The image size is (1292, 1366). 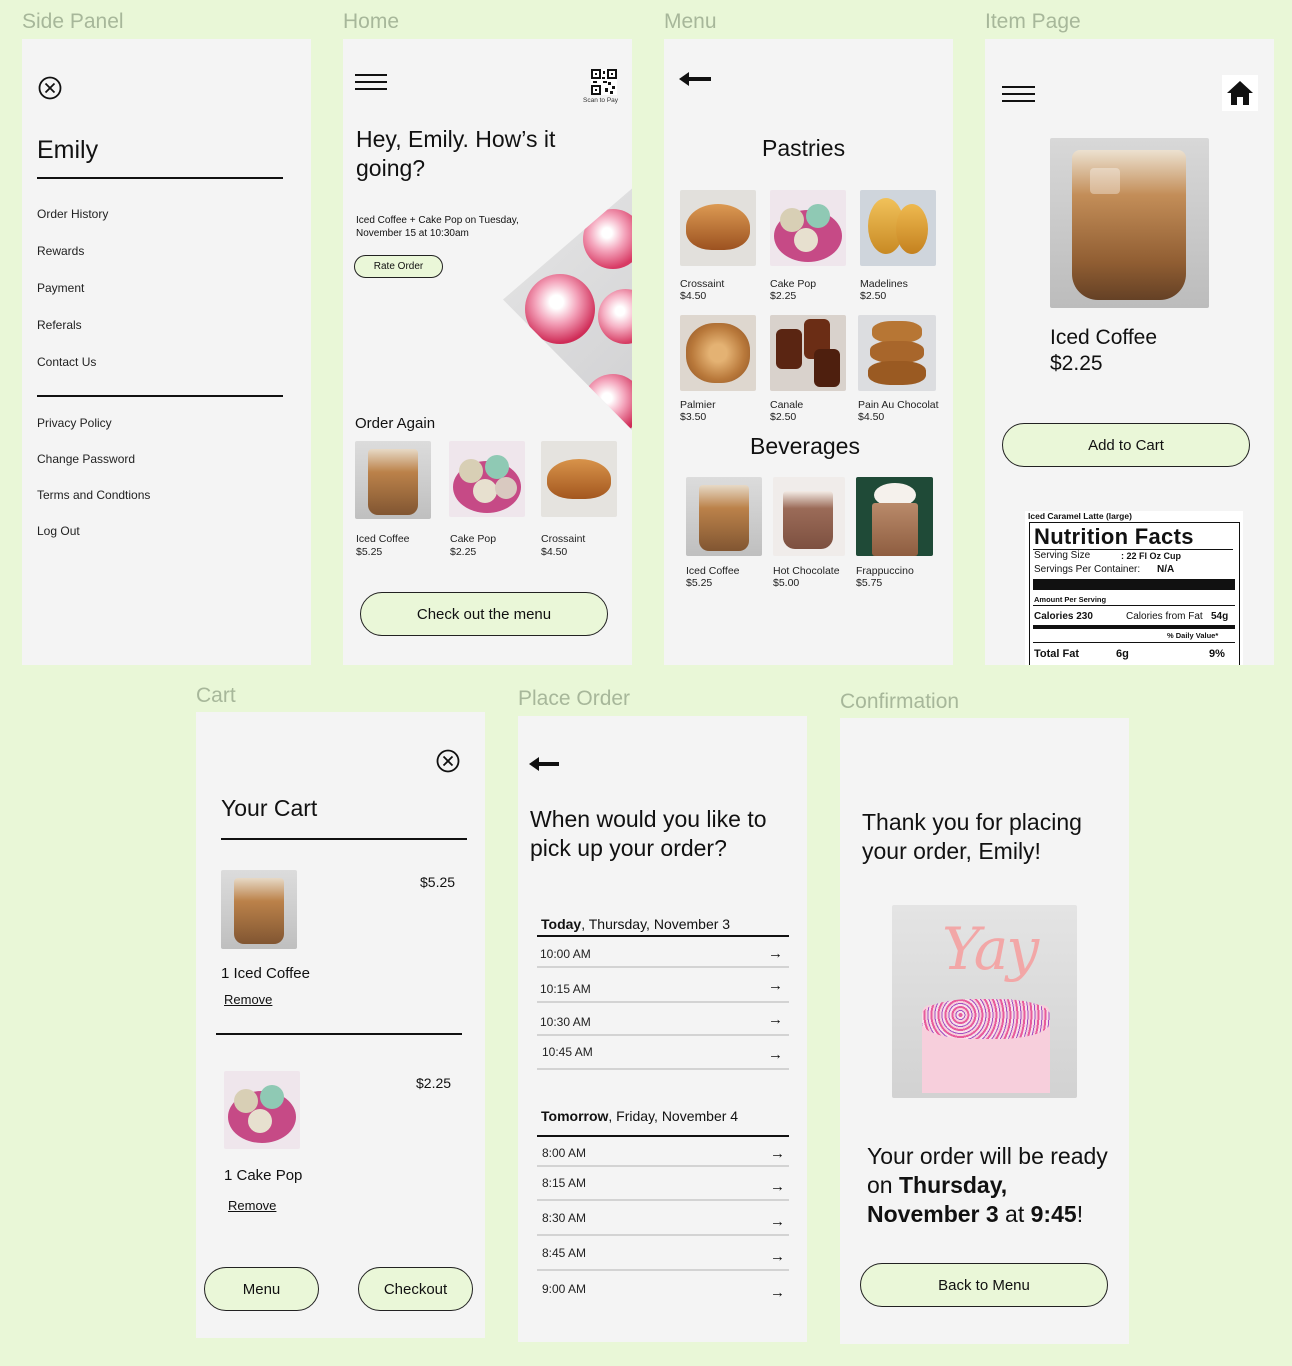 I want to click on daily-value: % Daily Value*, so click(x=1193, y=635).